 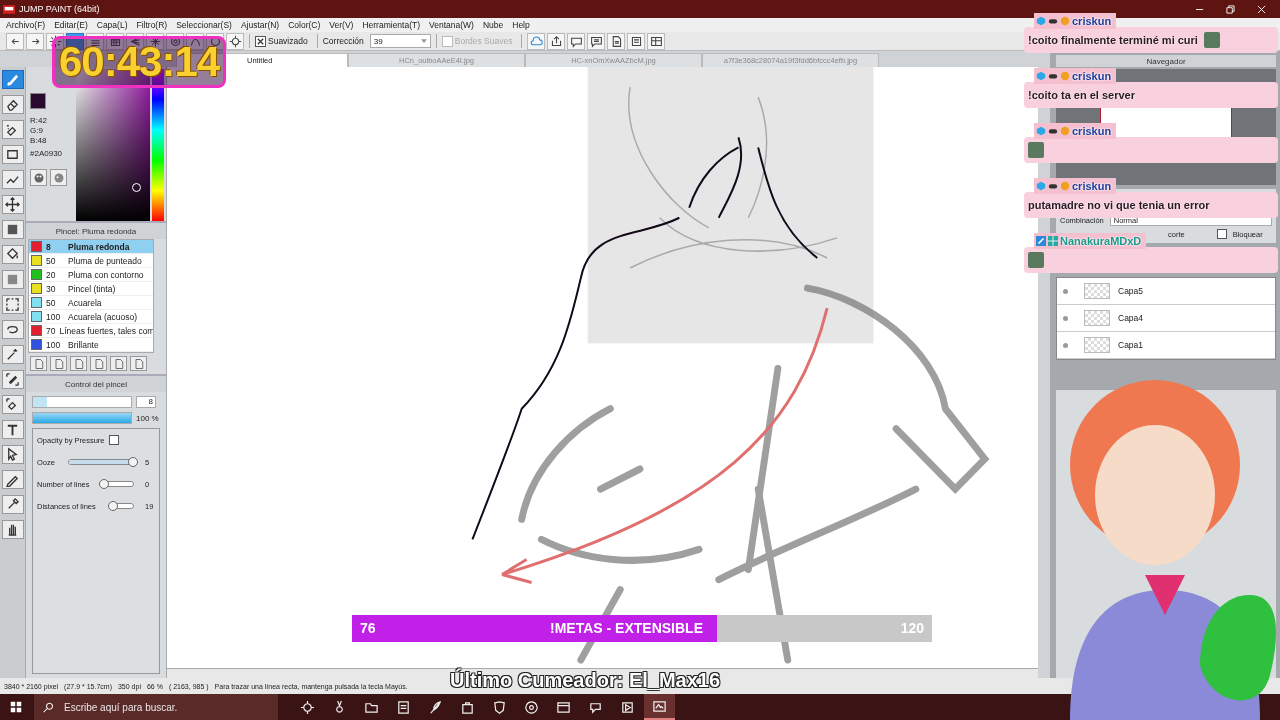 What do you see at coordinates (82, 402) in the screenshot?
I see `size-slider` at bounding box center [82, 402].